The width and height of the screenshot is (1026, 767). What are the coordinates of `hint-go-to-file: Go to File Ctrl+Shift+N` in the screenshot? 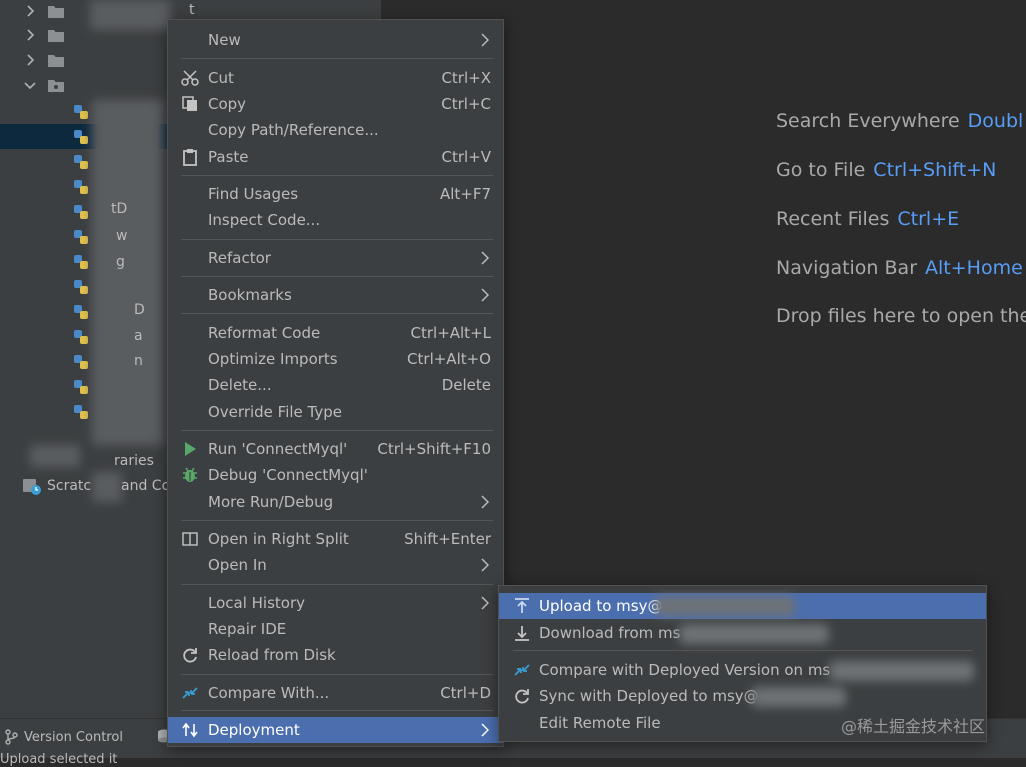 It's located at (886, 170).